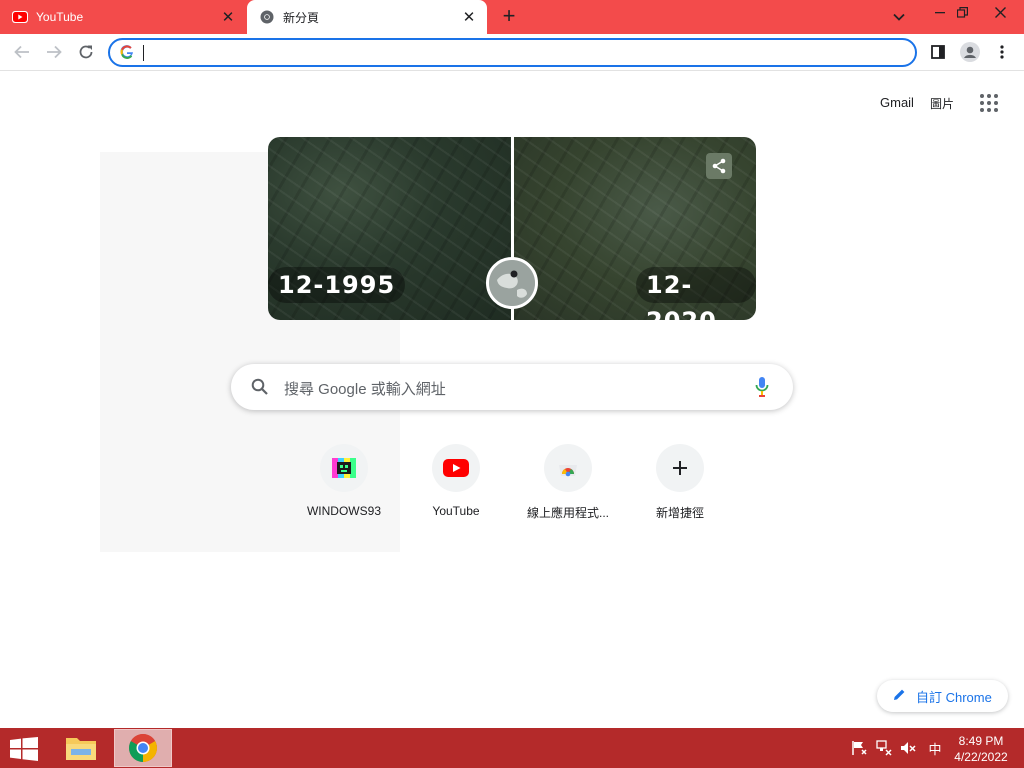 The image size is (1024, 768). What do you see at coordinates (981, 749) in the screenshot?
I see `clock: 8:49 PM 4/22/2022` at bounding box center [981, 749].